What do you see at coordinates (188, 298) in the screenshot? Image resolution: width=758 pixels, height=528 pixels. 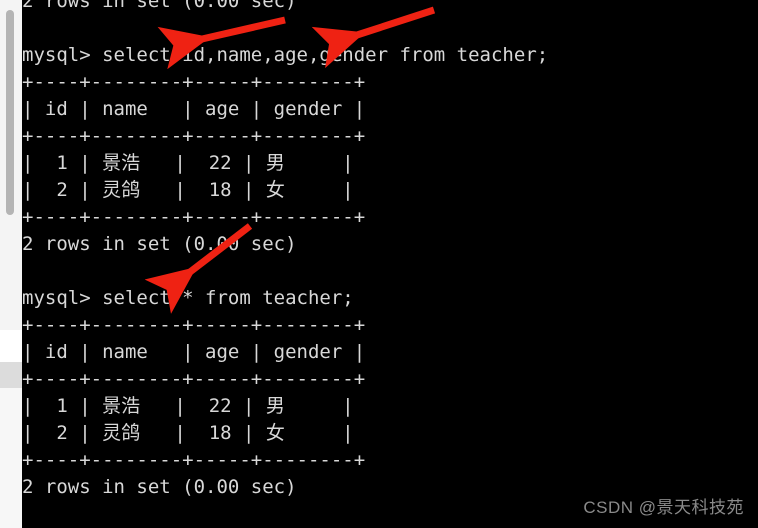 I see `prompt-query-2: mysql> select * from teacher;` at bounding box center [188, 298].